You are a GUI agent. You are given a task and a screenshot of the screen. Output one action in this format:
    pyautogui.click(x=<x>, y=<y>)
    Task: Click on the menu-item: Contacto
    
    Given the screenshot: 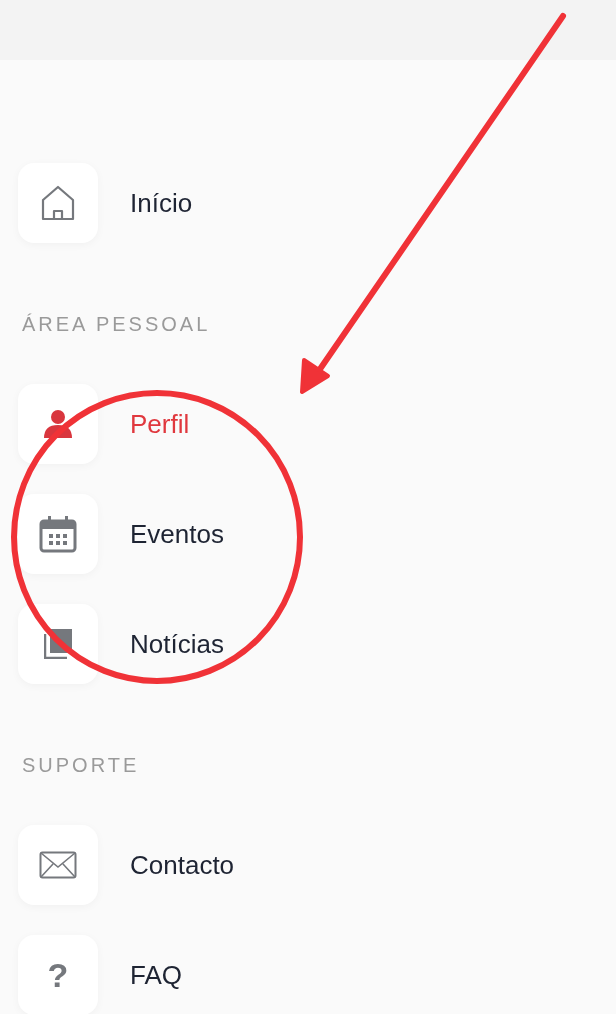 What is the action you would take?
    pyautogui.click(x=182, y=865)
    